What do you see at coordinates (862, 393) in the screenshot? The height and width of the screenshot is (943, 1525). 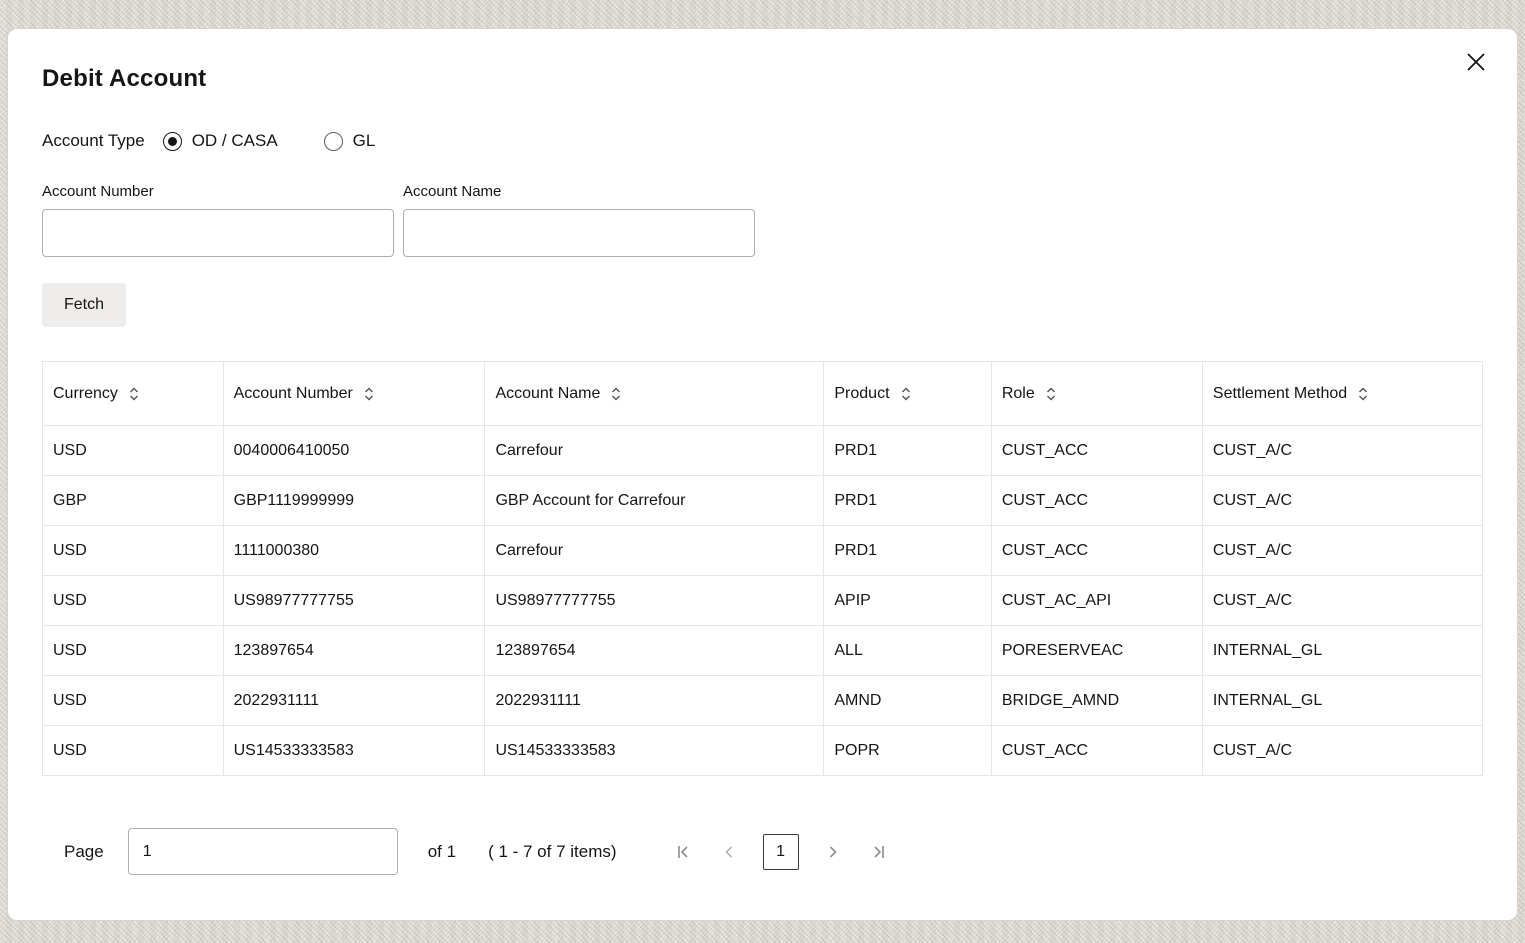 I see `column-header-label: Product` at bounding box center [862, 393].